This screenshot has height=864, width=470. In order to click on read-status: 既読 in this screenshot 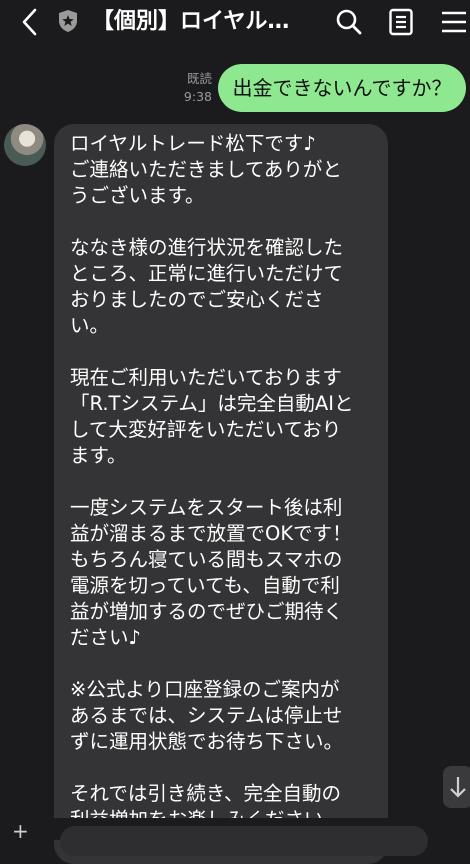, I will do `click(199, 78)`.